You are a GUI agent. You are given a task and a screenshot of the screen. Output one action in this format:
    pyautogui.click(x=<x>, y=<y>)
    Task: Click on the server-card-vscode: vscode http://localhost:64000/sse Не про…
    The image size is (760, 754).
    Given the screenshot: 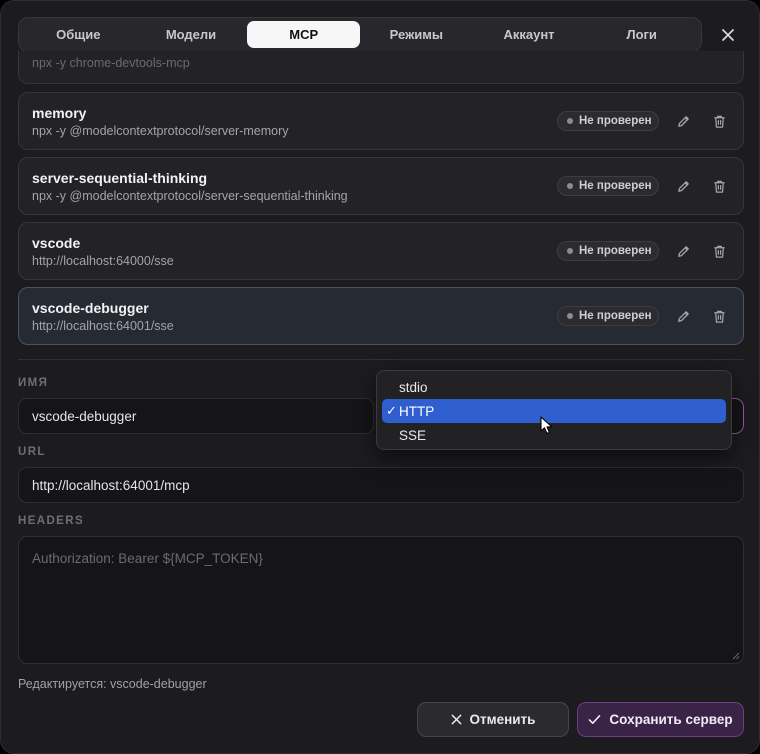 What is the action you would take?
    pyautogui.click(x=381, y=251)
    